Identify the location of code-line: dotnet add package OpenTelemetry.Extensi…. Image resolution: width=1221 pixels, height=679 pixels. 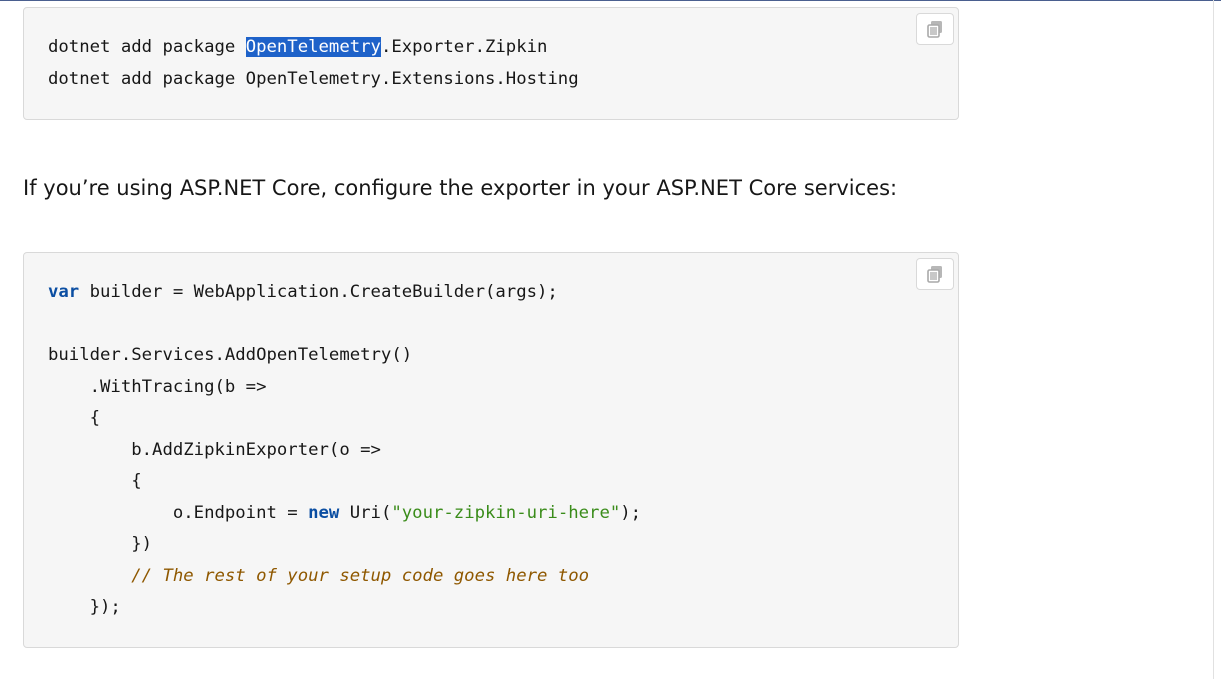
(313, 78).